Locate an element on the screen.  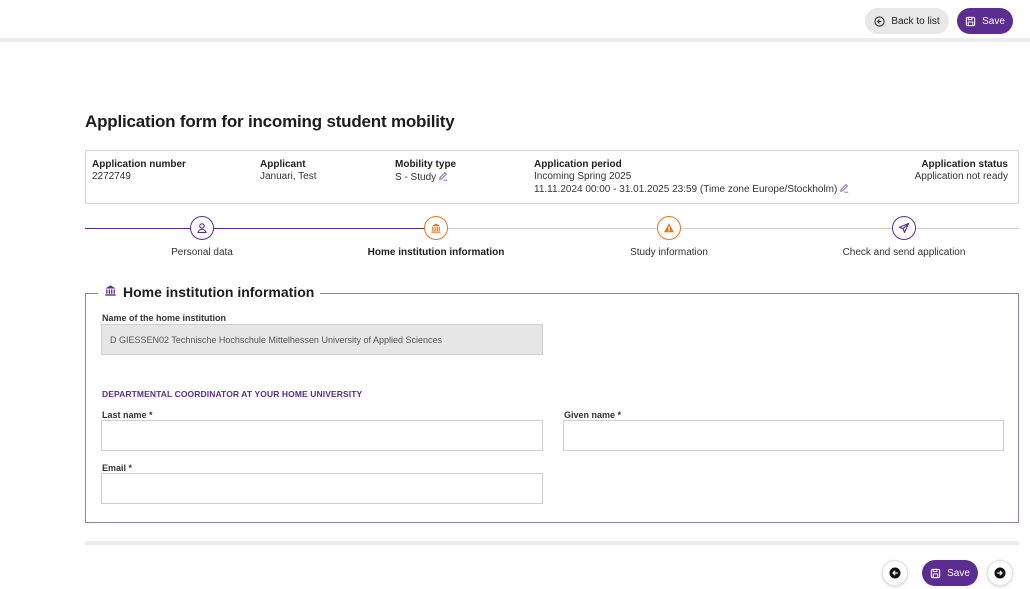
application-period-value: Incoming Spring 2025 is located at coordinates (583, 176).